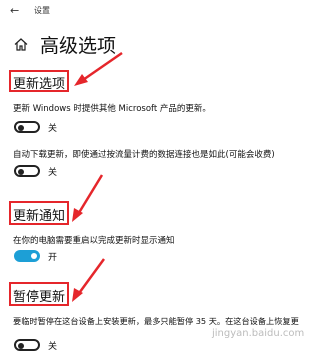 The height and width of the screenshot is (352, 326). What do you see at coordinates (39, 297) in the screenshot?
I see `section-title-pause-updates: 暂停更新` at bounding box center [39, 297].